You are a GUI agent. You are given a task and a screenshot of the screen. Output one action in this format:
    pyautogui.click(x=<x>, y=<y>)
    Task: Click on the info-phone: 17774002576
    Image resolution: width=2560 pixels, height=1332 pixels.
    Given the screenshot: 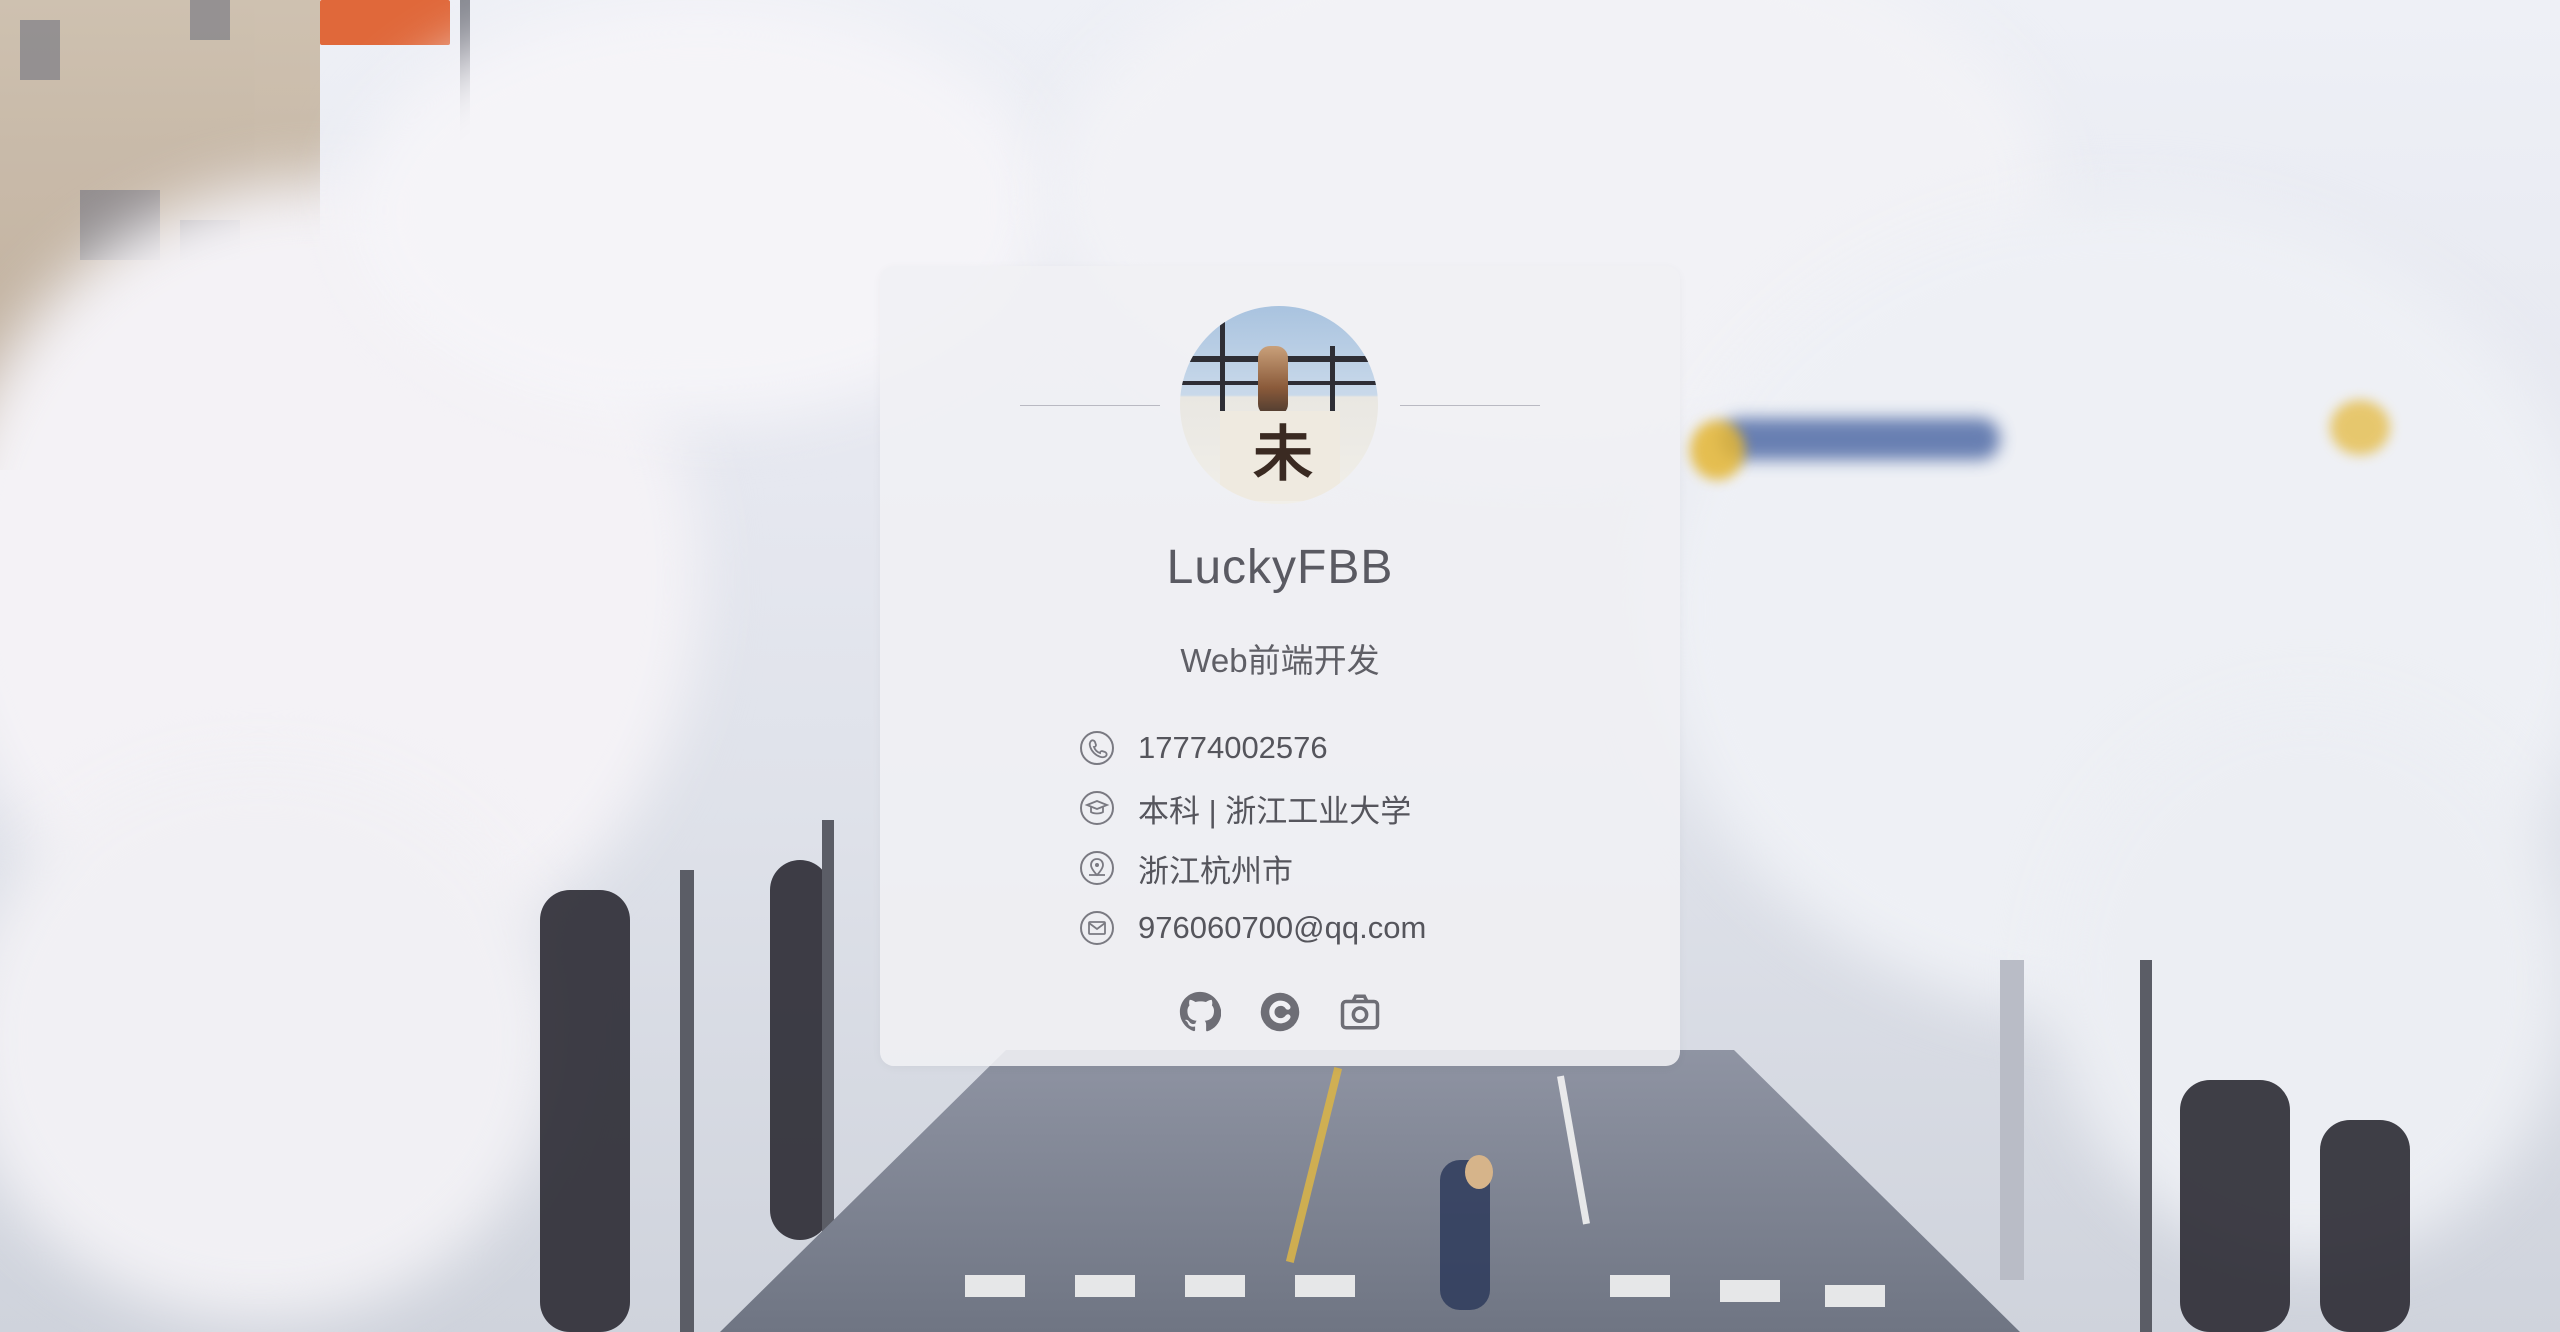 What is the action you would take?
    pyautogui.click(x=1252, y=748)
    